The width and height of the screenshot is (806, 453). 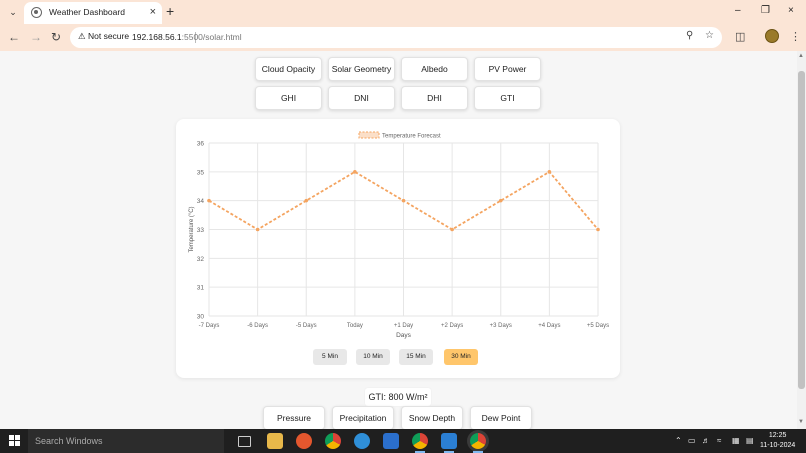 What do you see at coordinates (750, 441) in the screenshot?
I see `notifications-icon: ▤` at bounding box center [750, 441].